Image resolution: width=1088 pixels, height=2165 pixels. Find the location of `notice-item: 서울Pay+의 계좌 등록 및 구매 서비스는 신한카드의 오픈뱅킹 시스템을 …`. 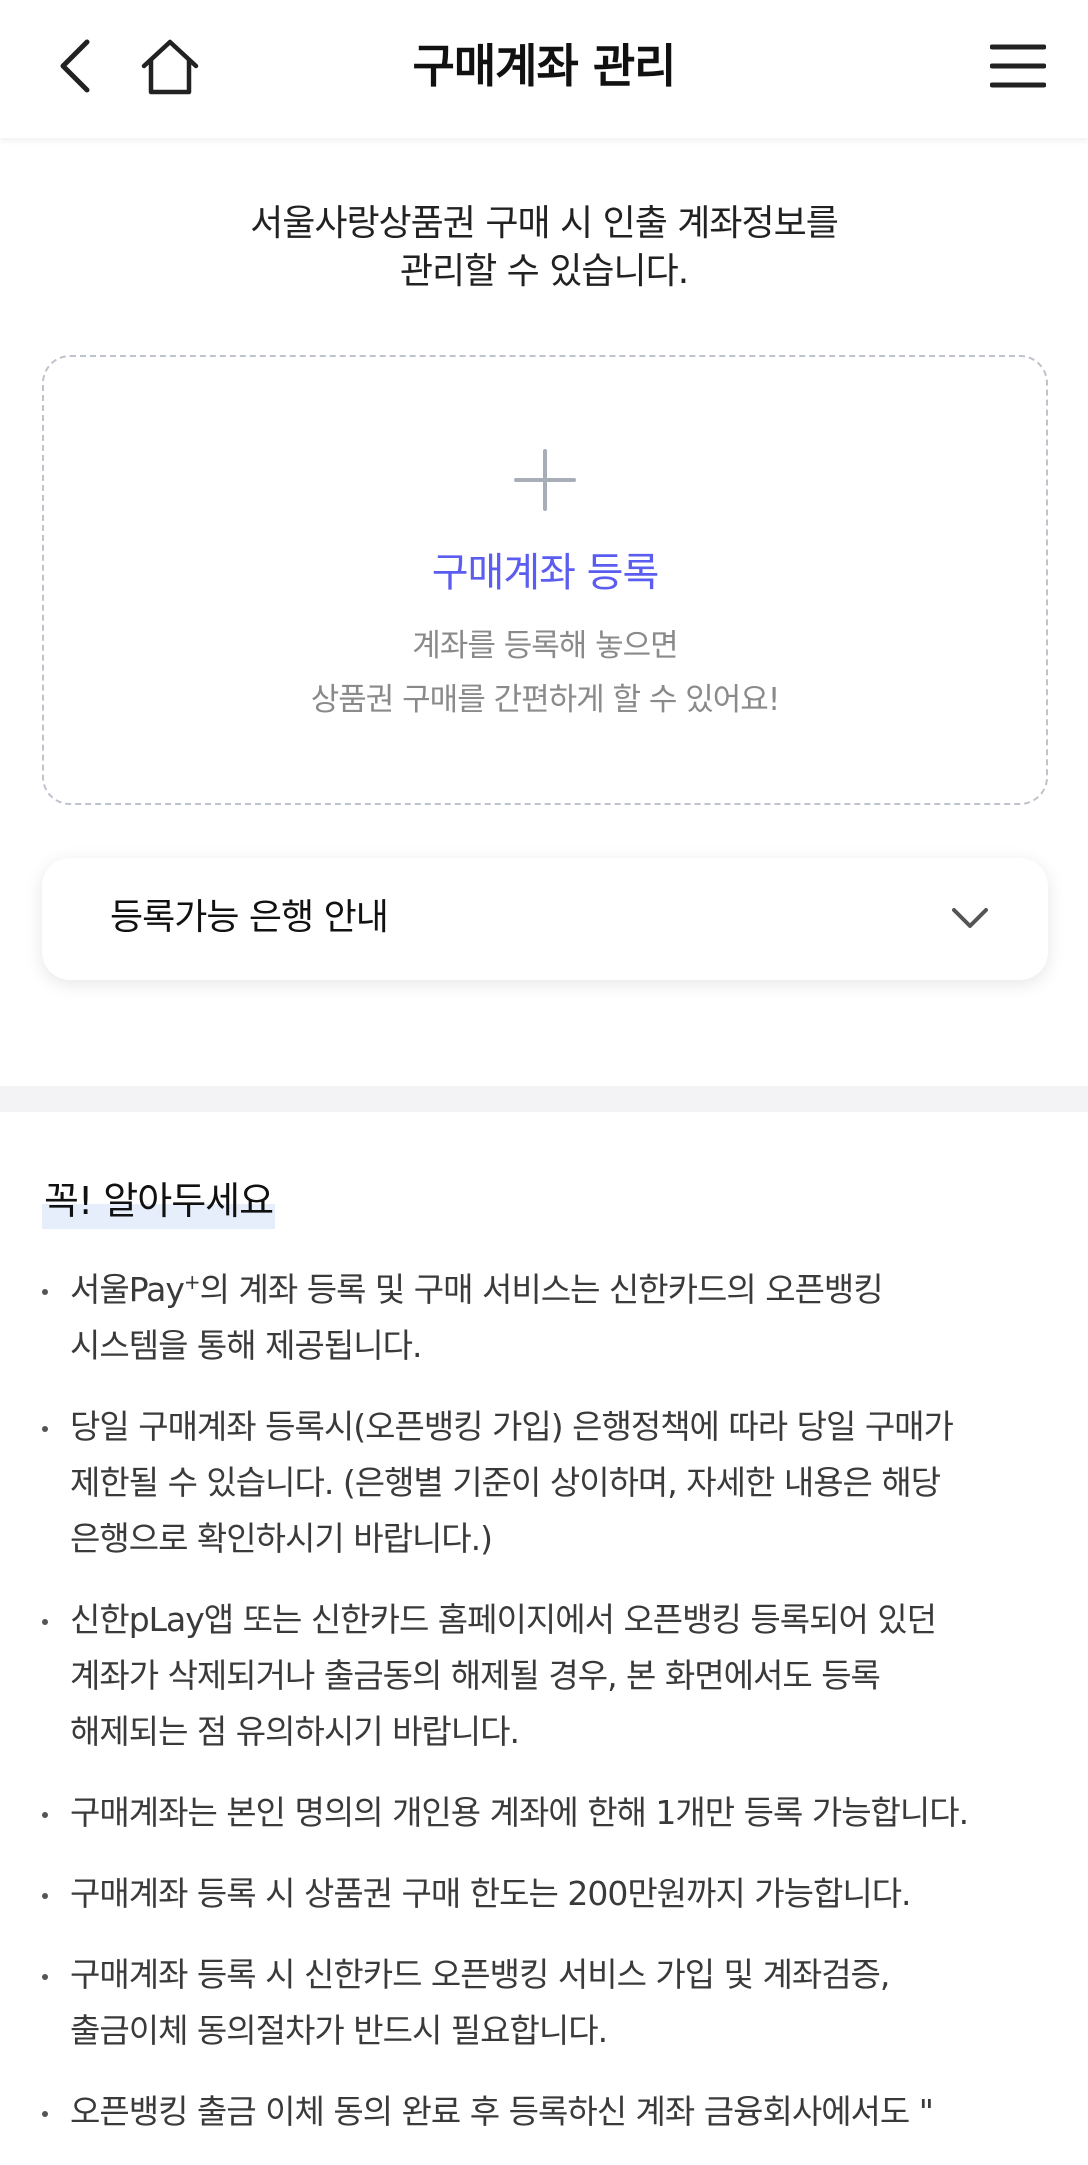

notice-item: 서울Pay+의 계좌 등록 및 구매 서비스는 신한카드의 오픈뱅킹 시스템을 … is located at coordinates (560, 1318).